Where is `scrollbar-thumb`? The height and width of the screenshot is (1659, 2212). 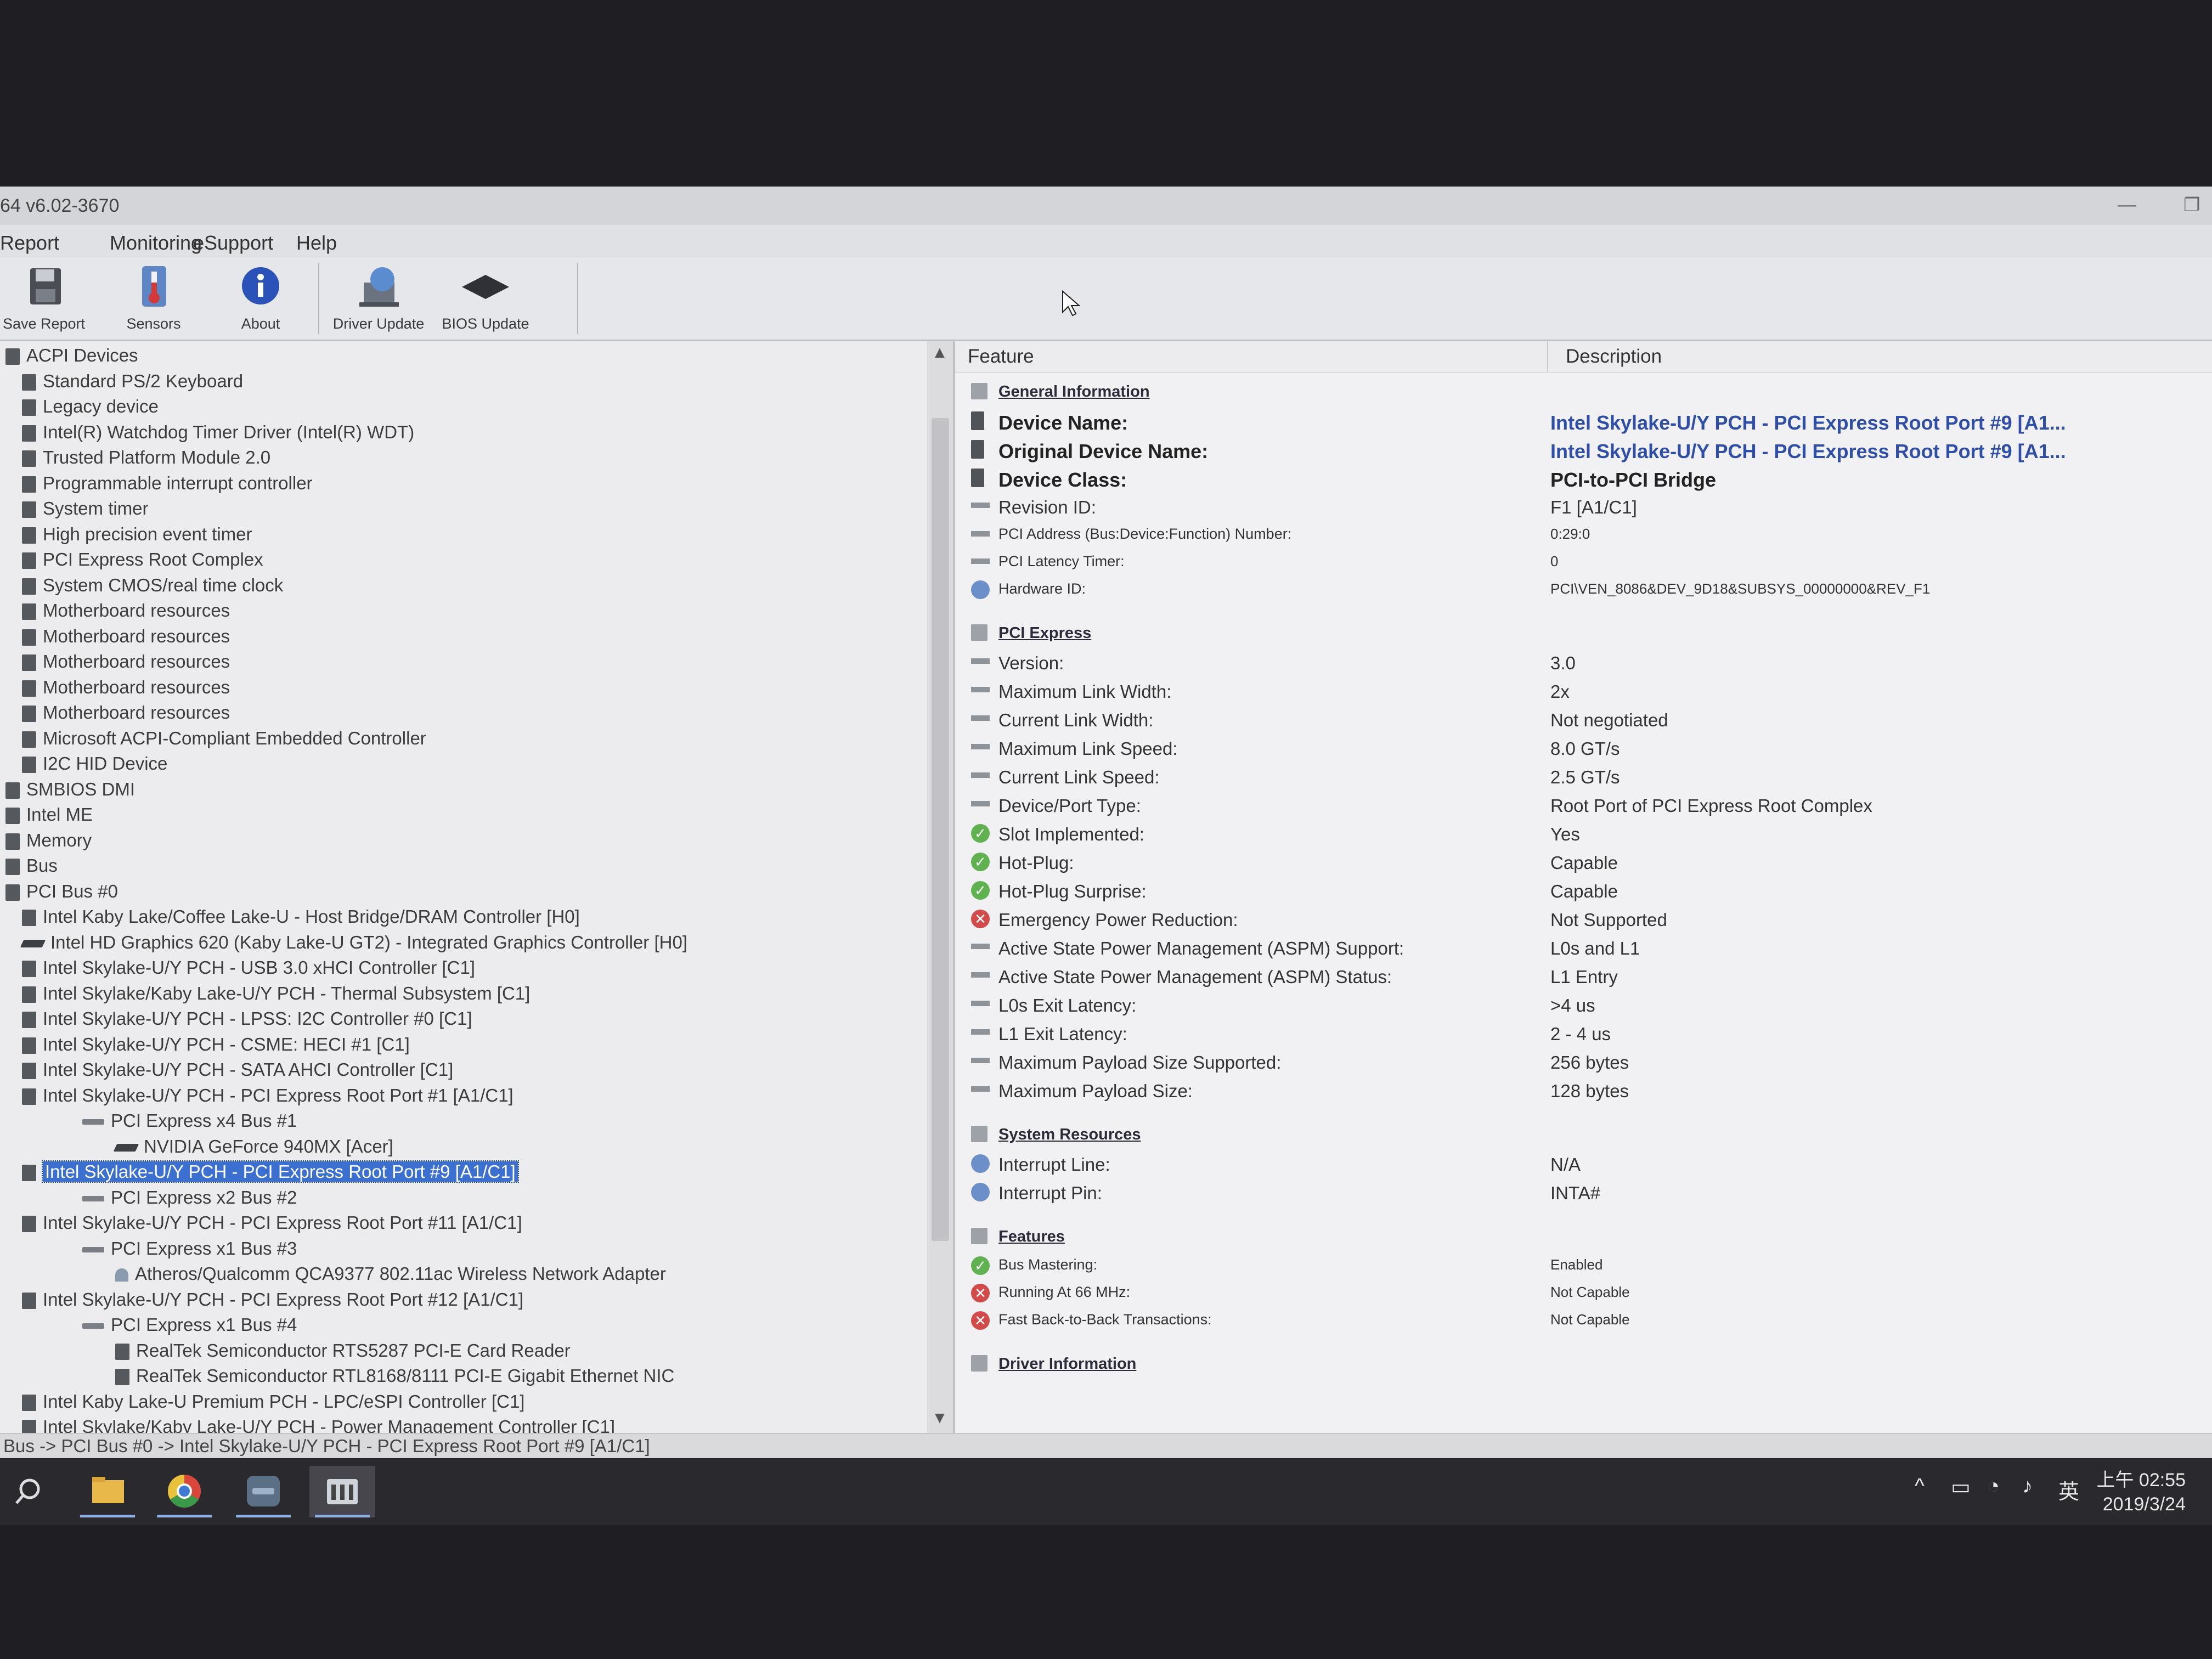 scrollbar-thumb is located at coordinates (940, 830).